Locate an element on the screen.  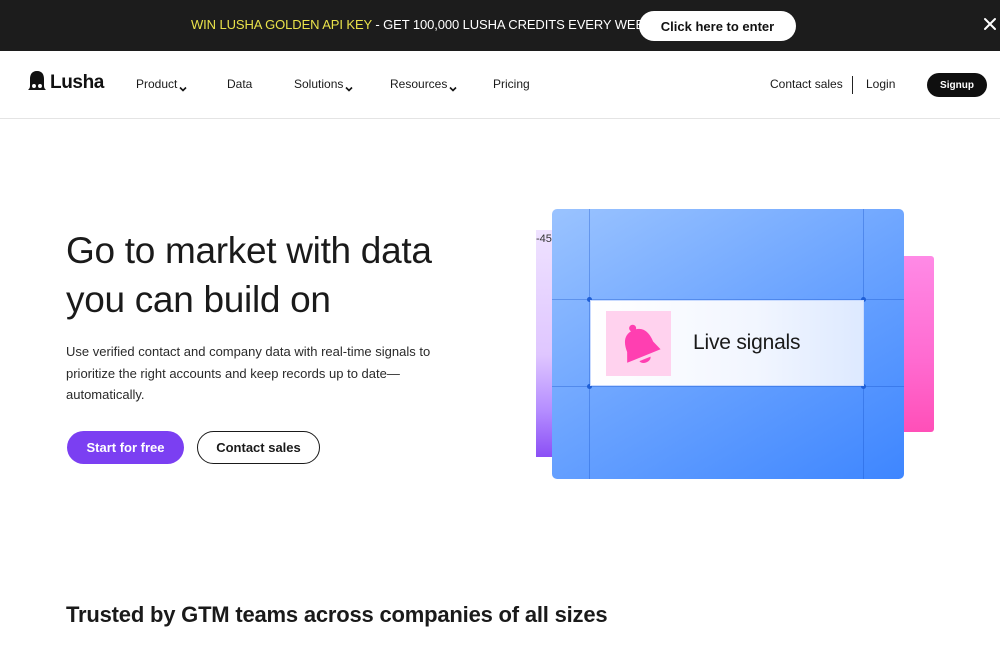
nav-item-label: Pricing is located at coordinates (511, 84).